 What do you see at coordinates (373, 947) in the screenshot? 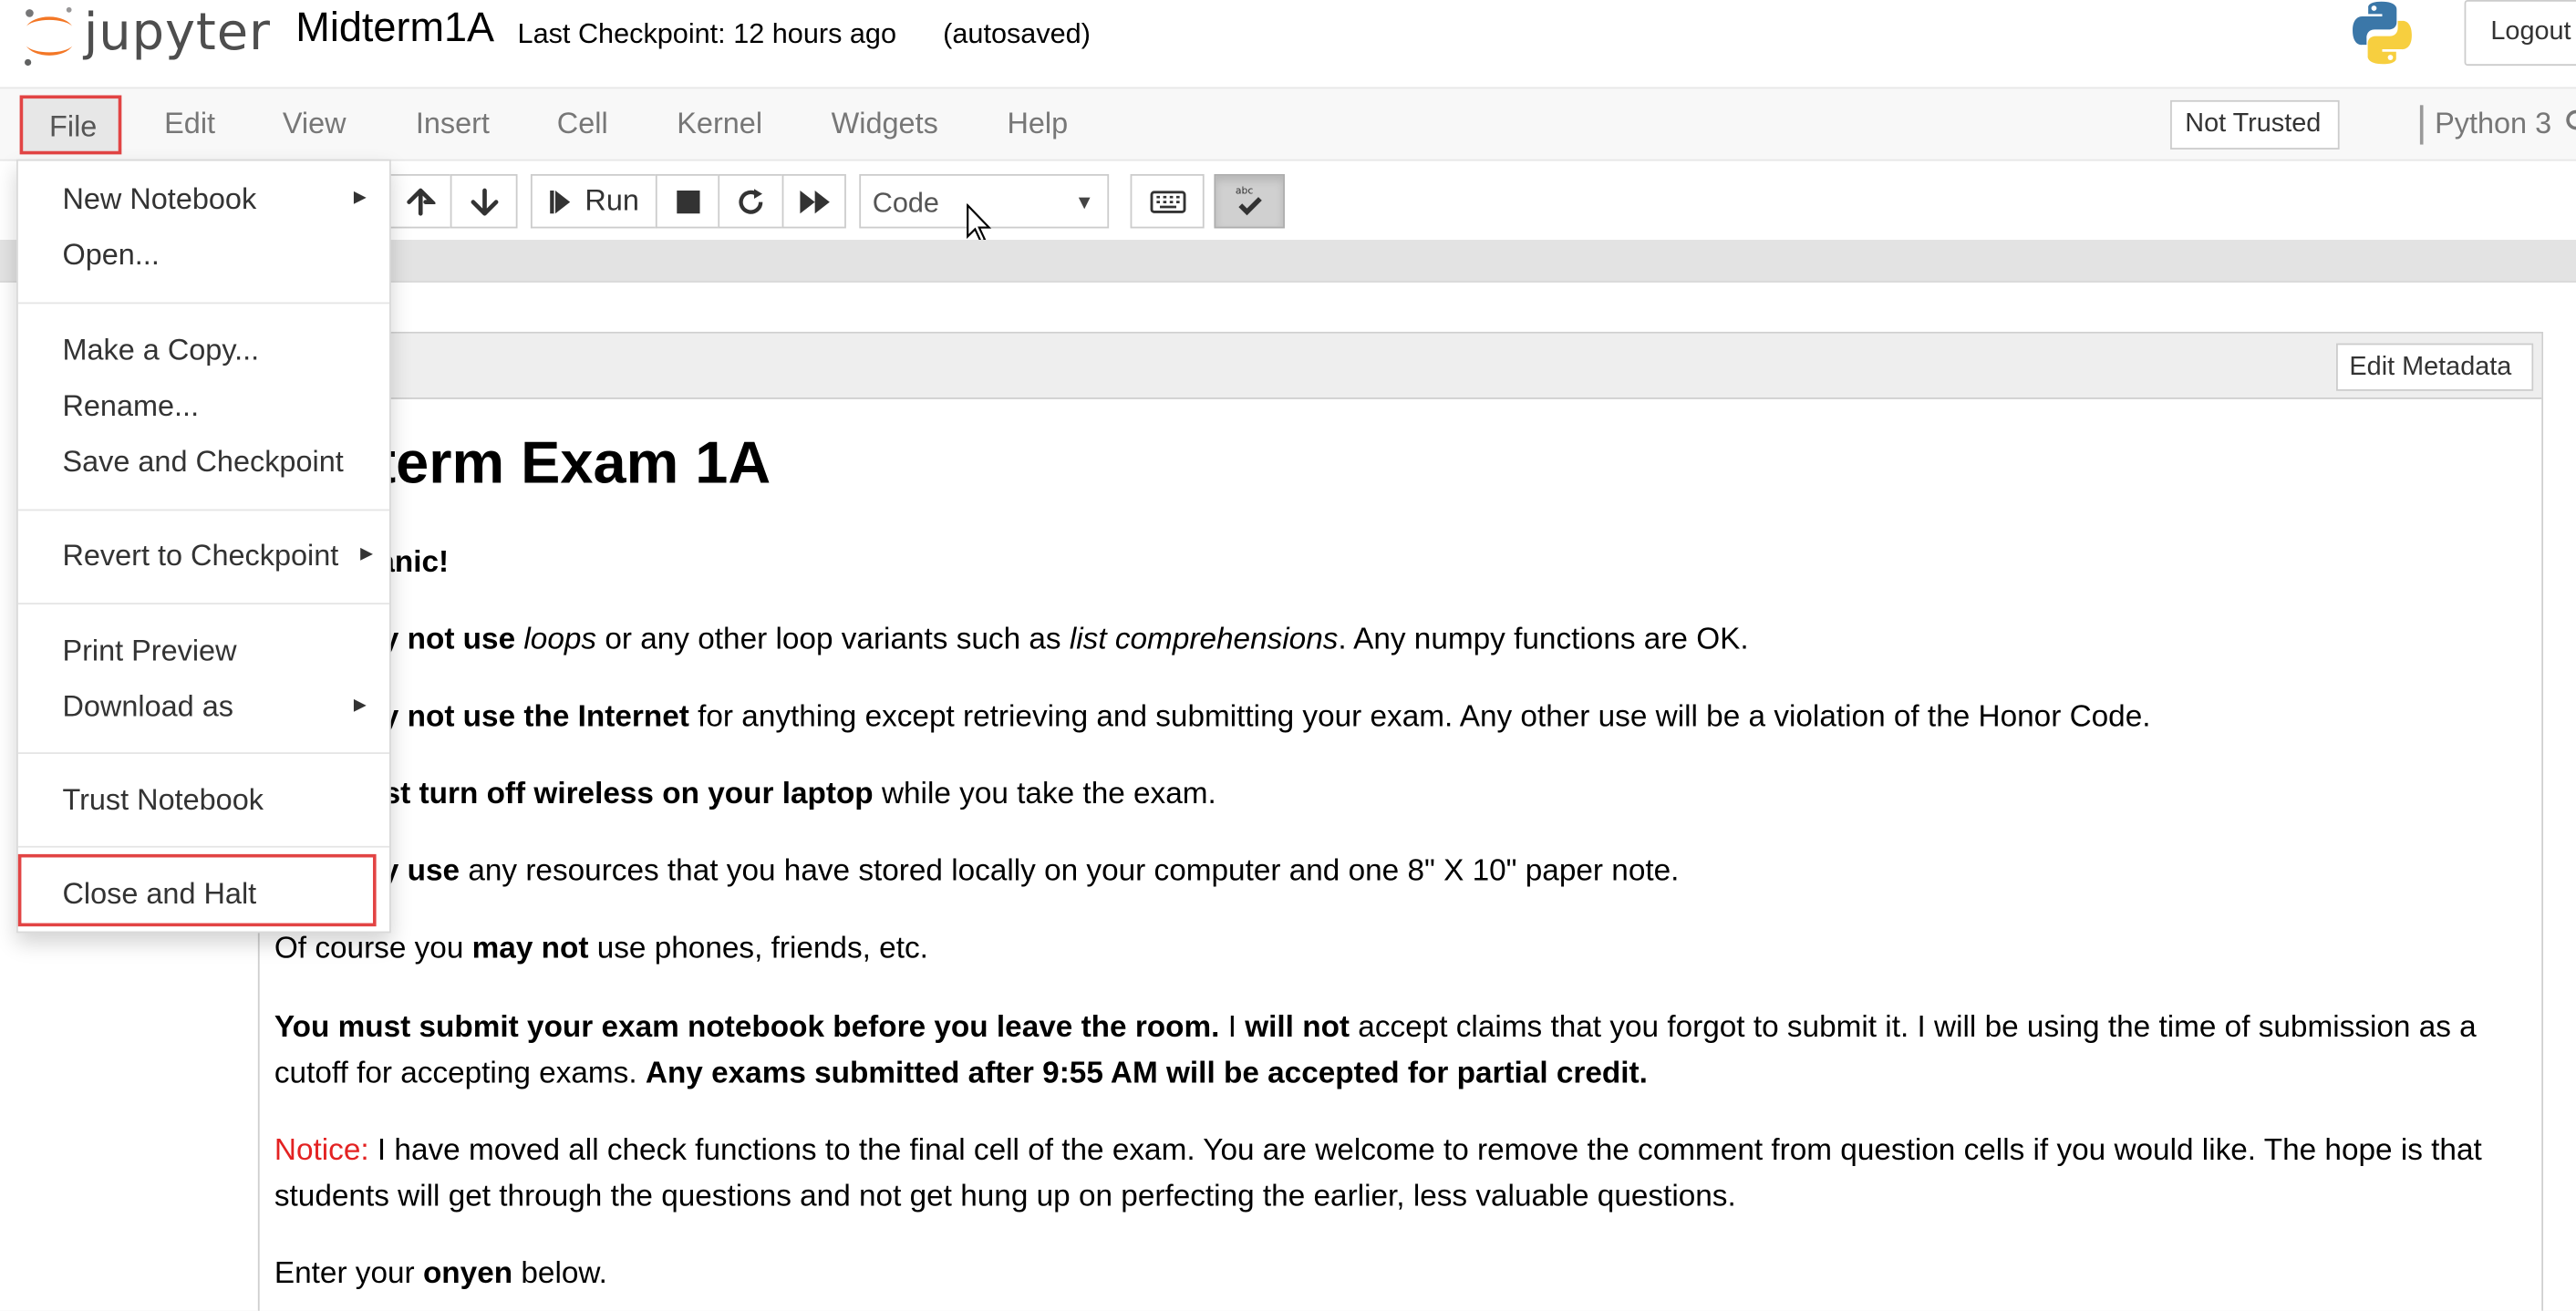
I see `phones-text-1: Of course you` at bounding box center [373, 947].